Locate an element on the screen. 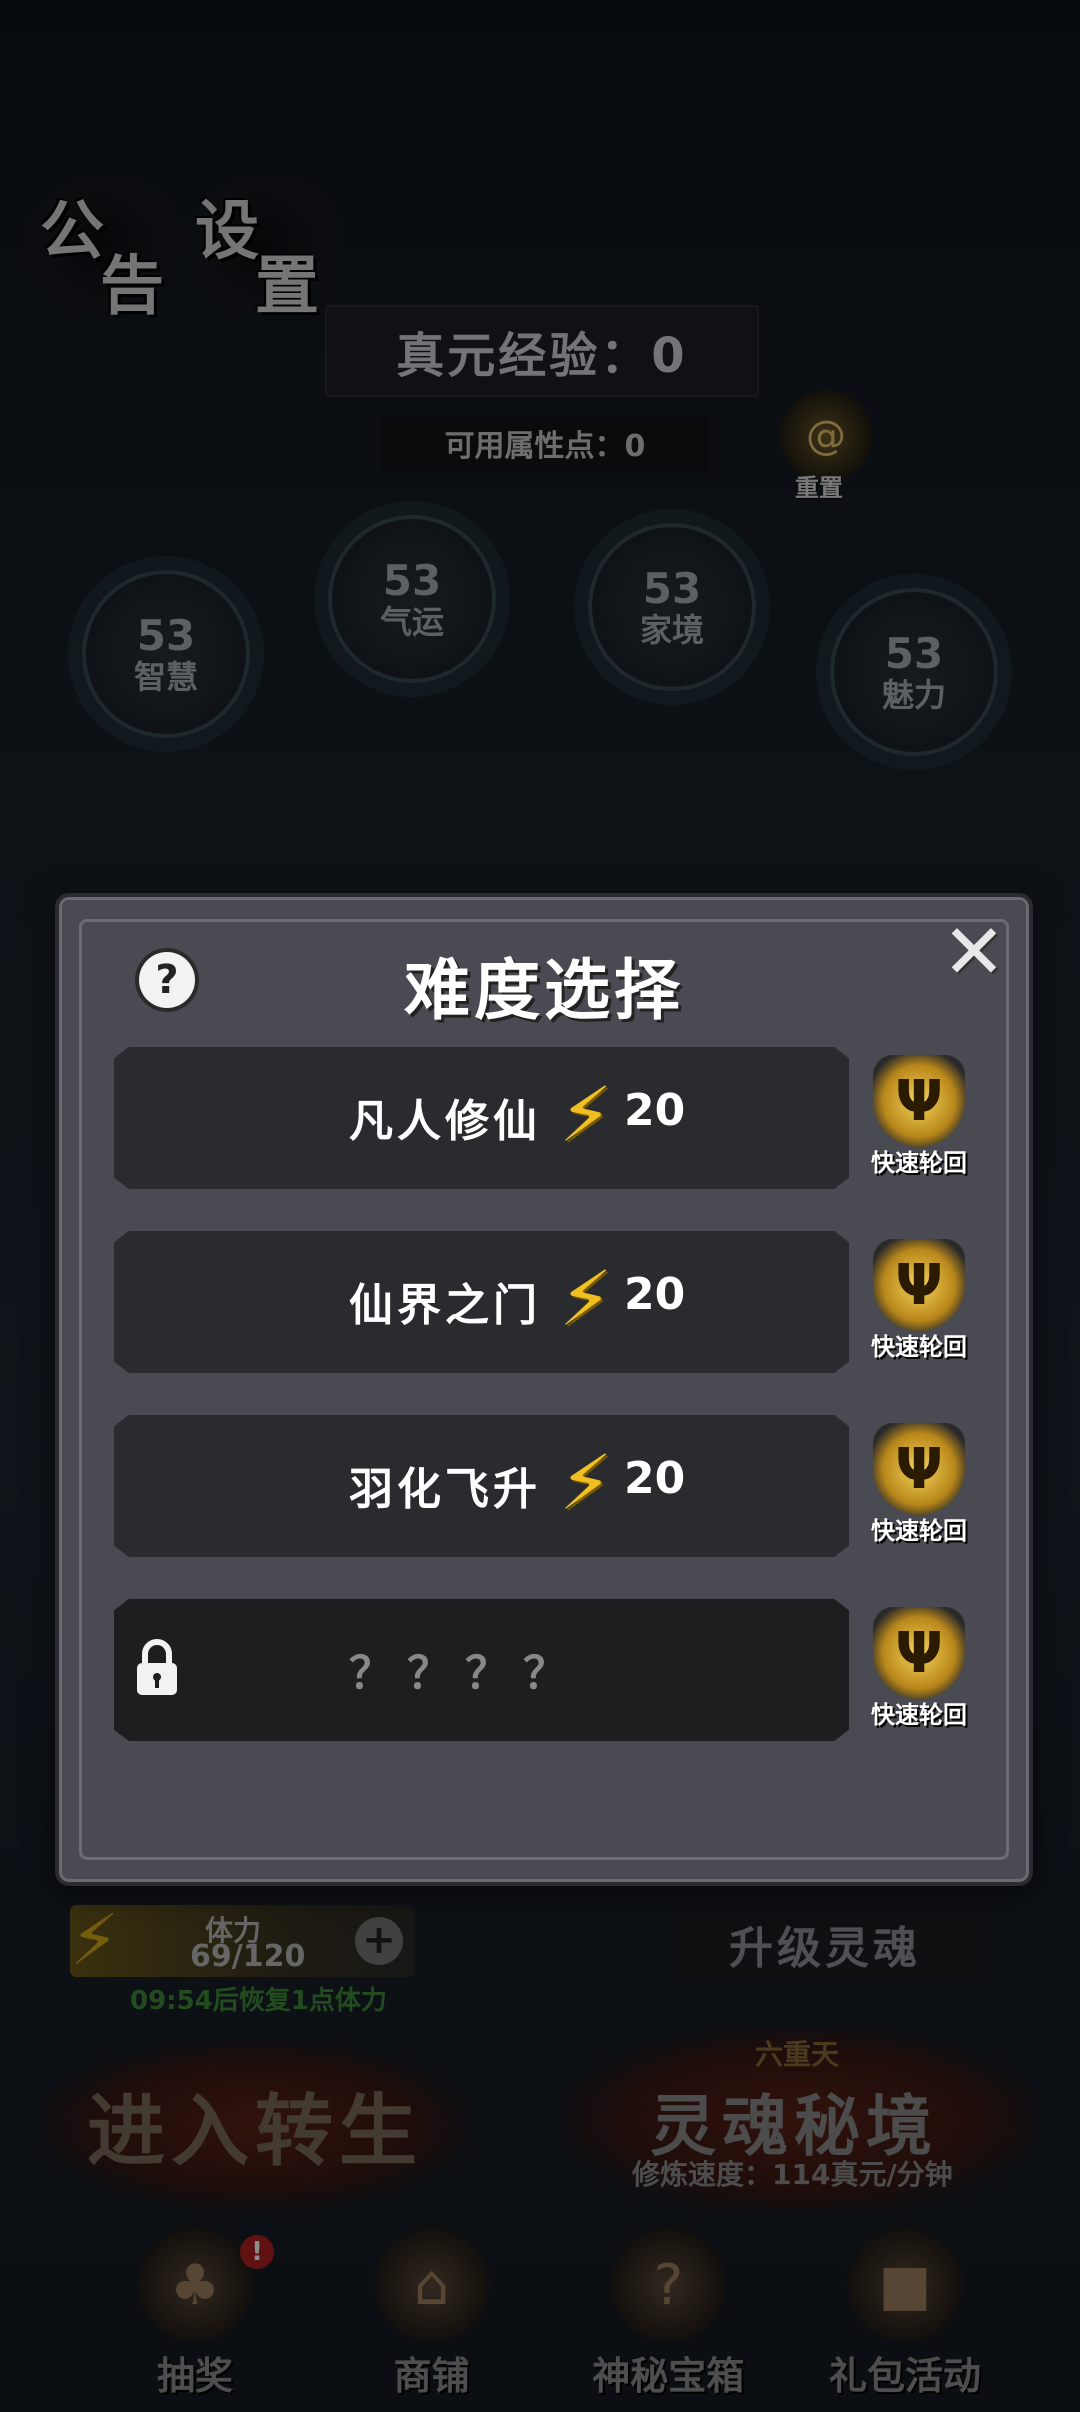 Image resolution: width=1080 pixels, height=2412 pixels. difficulty-name: 羽化飞升 is located at coordinates (445, 1489).